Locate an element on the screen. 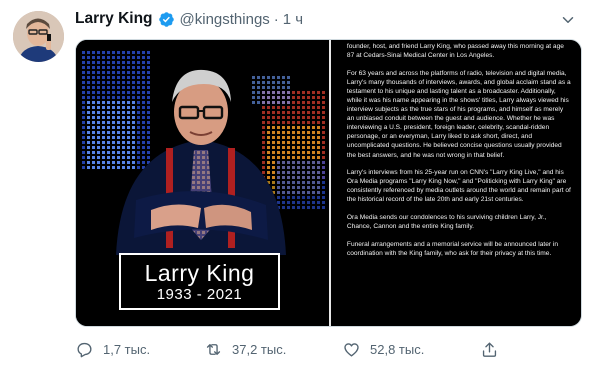 The height and width of the screenshot is (375, 599). reply-icon is located at coordinates (84, 349).